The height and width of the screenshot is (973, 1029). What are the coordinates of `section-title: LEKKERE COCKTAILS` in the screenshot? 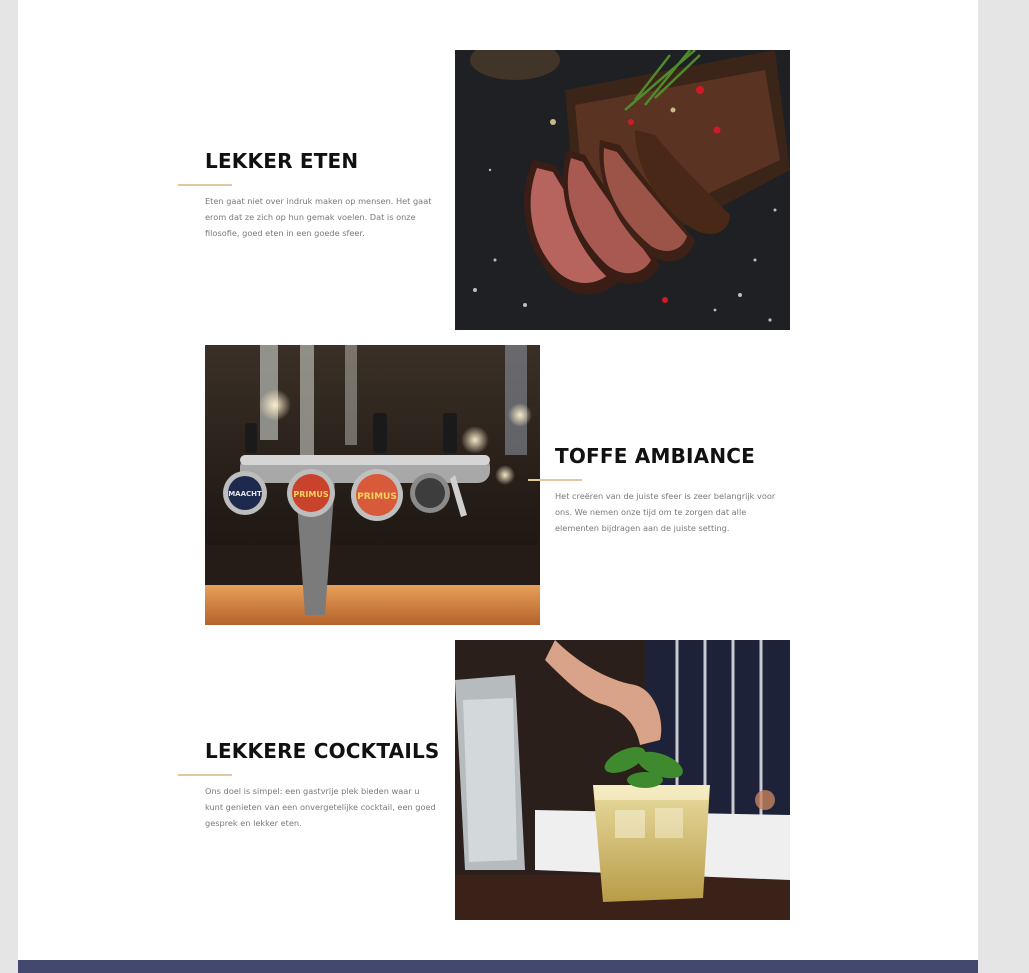 It's located at (322, 751).